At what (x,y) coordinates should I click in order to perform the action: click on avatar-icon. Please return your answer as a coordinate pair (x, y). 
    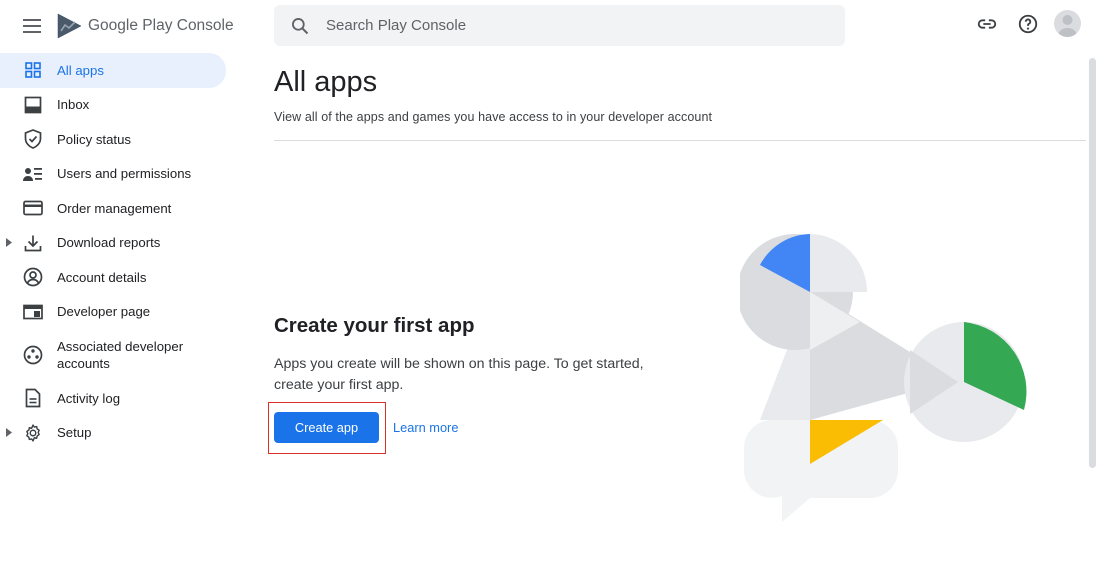
    Looking at the image, I should click on (1067, 26).